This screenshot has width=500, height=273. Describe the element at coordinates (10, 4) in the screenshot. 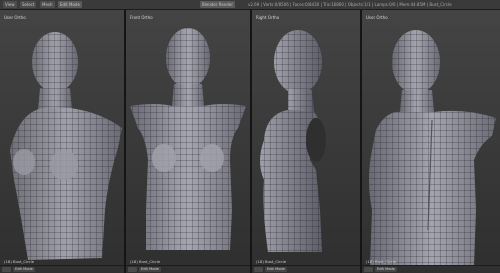

I see `view-menu-button: View` at that location.